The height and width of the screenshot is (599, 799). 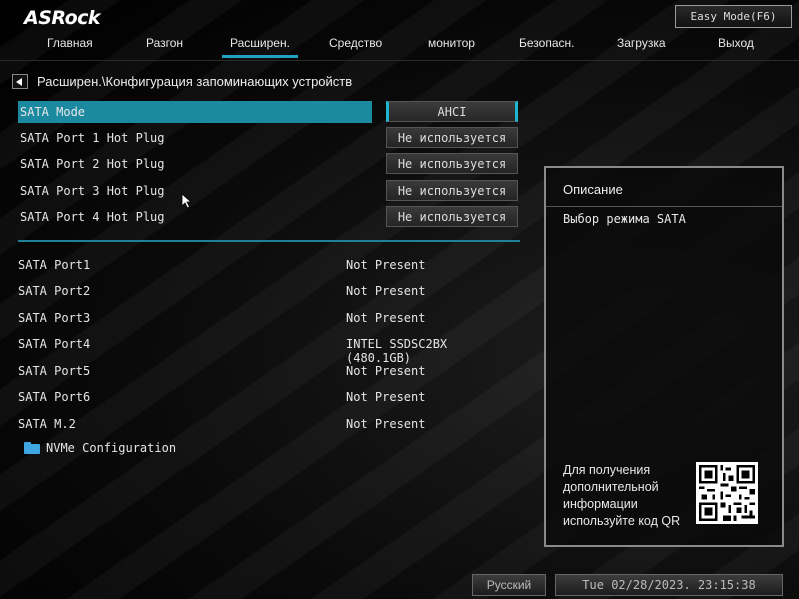 What do you see at coordinates (268, 318) in the screenshot?
I see `info-row-sata-port3: SATA Port3 Not Present` at bounding box center [268, 318].